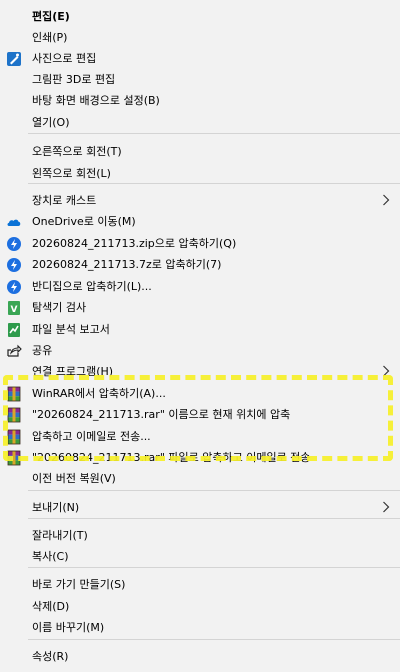  Describe the element at coordinates (200, 556) in the screenshot. I see `menu-item: 복사(C)` at that location.